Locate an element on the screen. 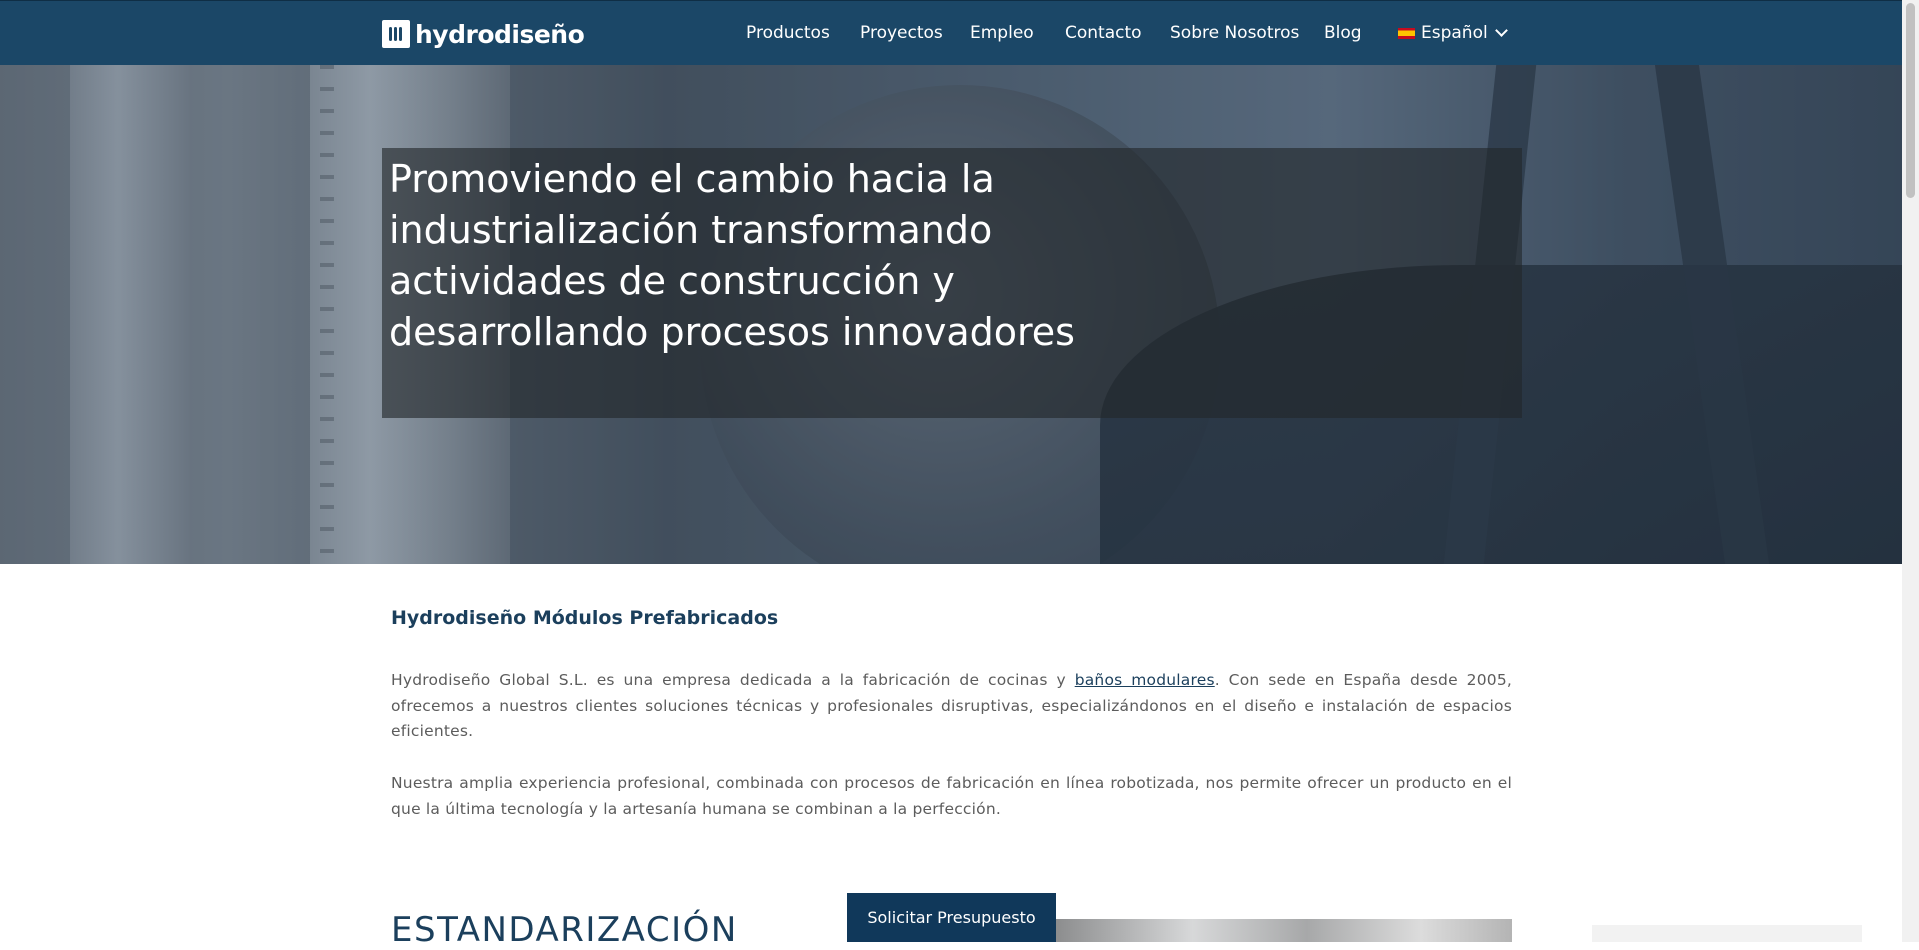 Image resolution: width=1919 pixels, height=950 pixels. nav-productos: Productos is located at coordinates (788, 33).